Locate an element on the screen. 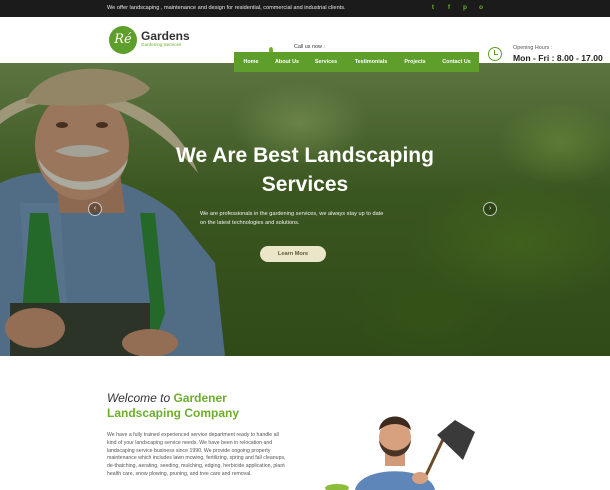 This screenshot has width=610, height=490. learn-more-button: Learn More is located at coordinates (293, 254).